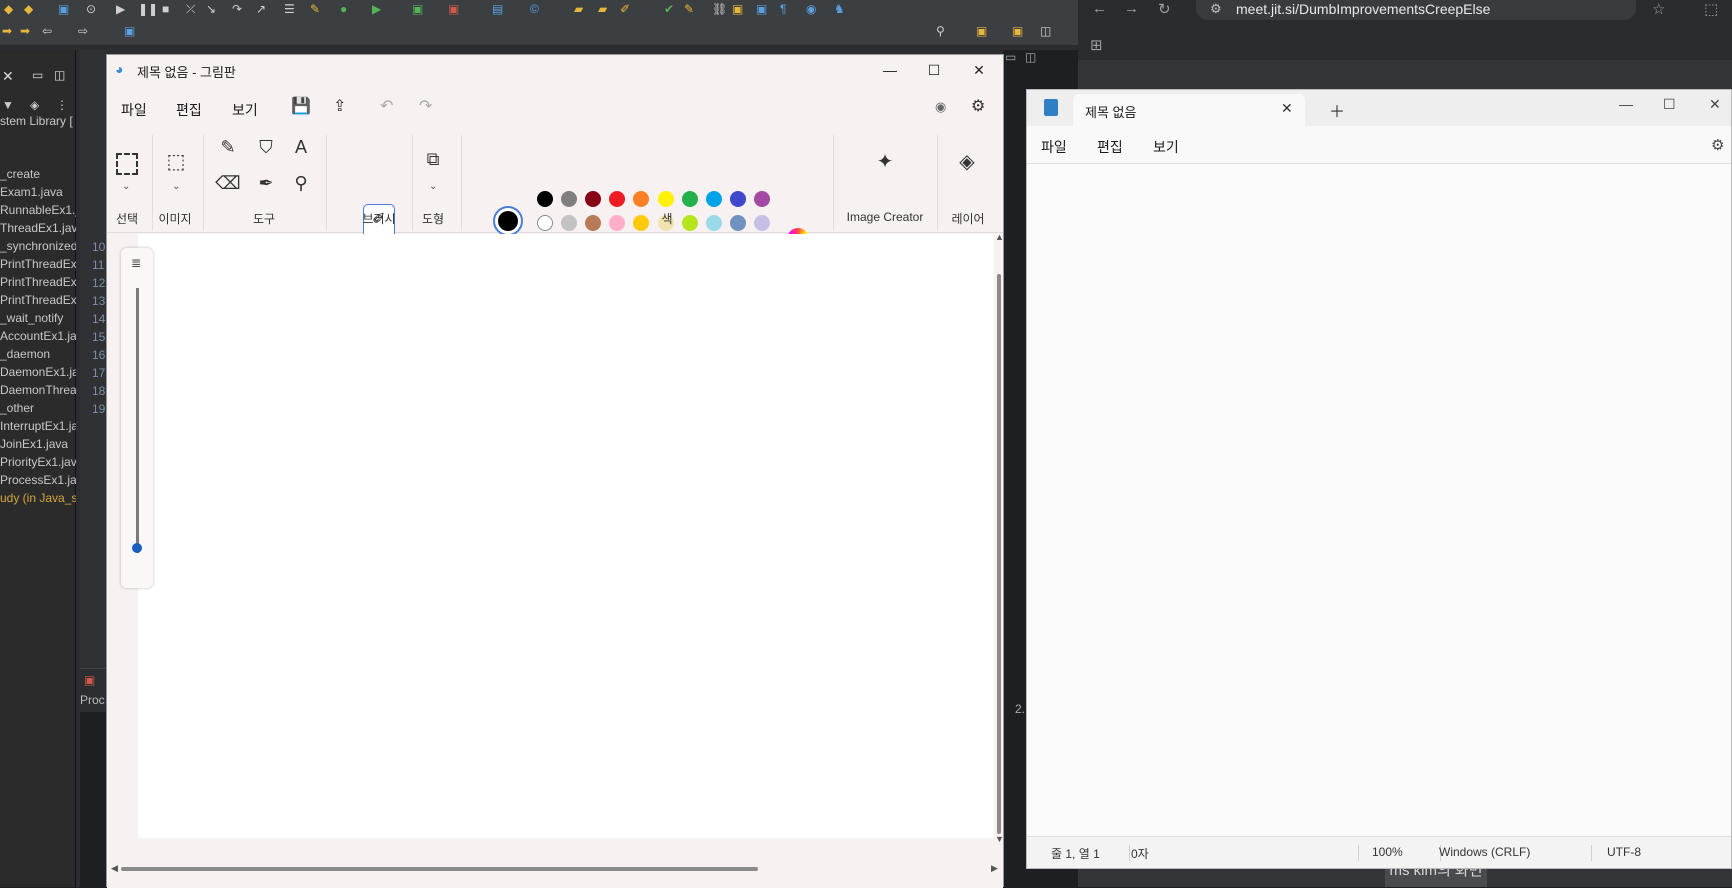 This screenshot has width=1732, height=888. I want to click on perspective-debug-icon: ▣, so click(1017, 31).